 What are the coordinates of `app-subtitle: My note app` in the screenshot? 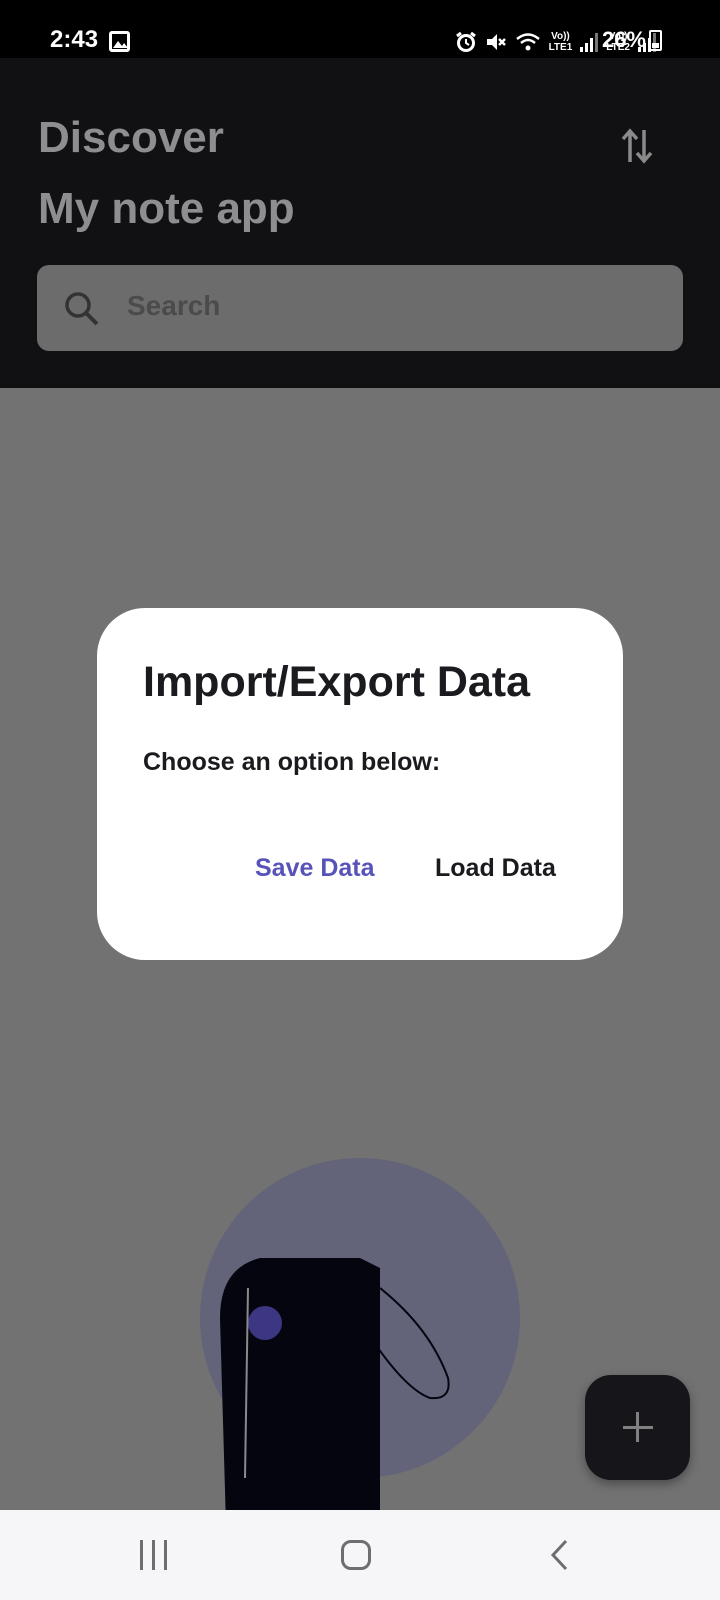 It's located at (166, 208).